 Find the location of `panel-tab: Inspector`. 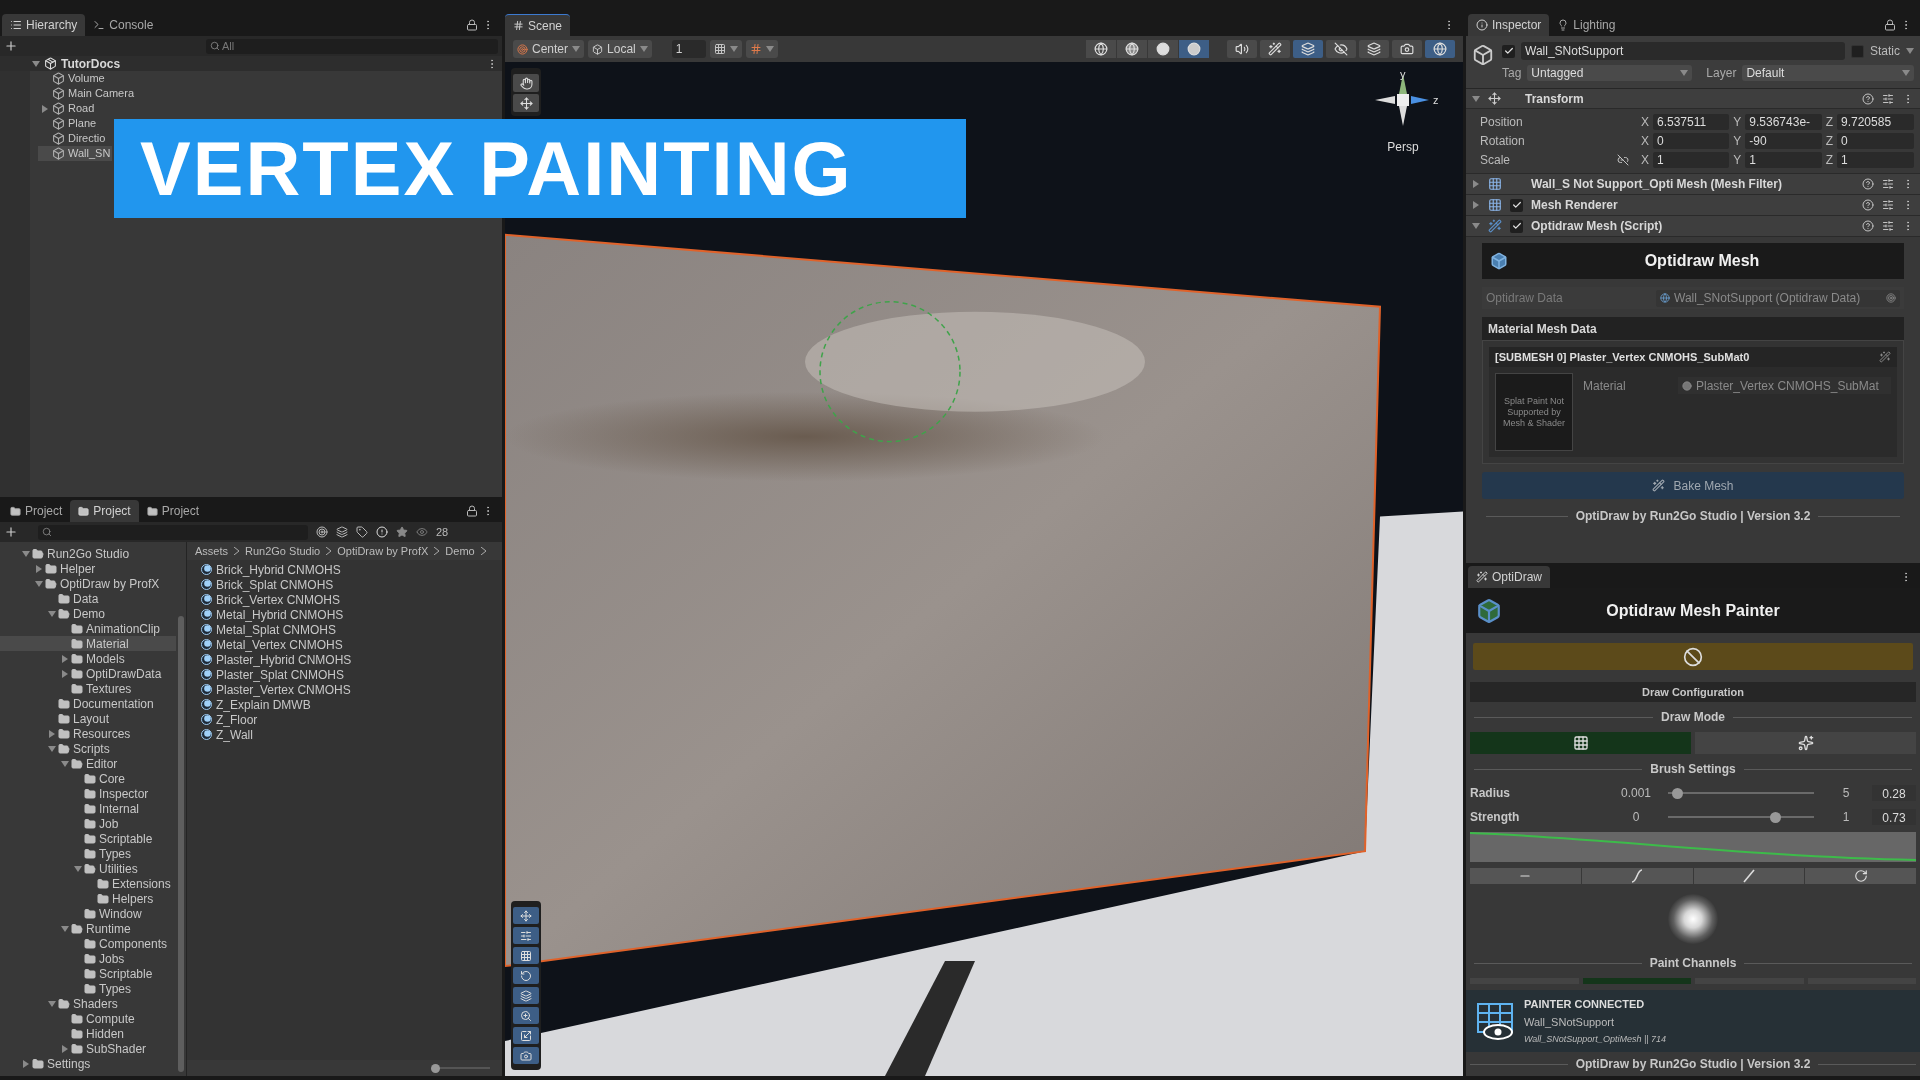

panel-tab: Inspector is located at coordinates (1509, 25).